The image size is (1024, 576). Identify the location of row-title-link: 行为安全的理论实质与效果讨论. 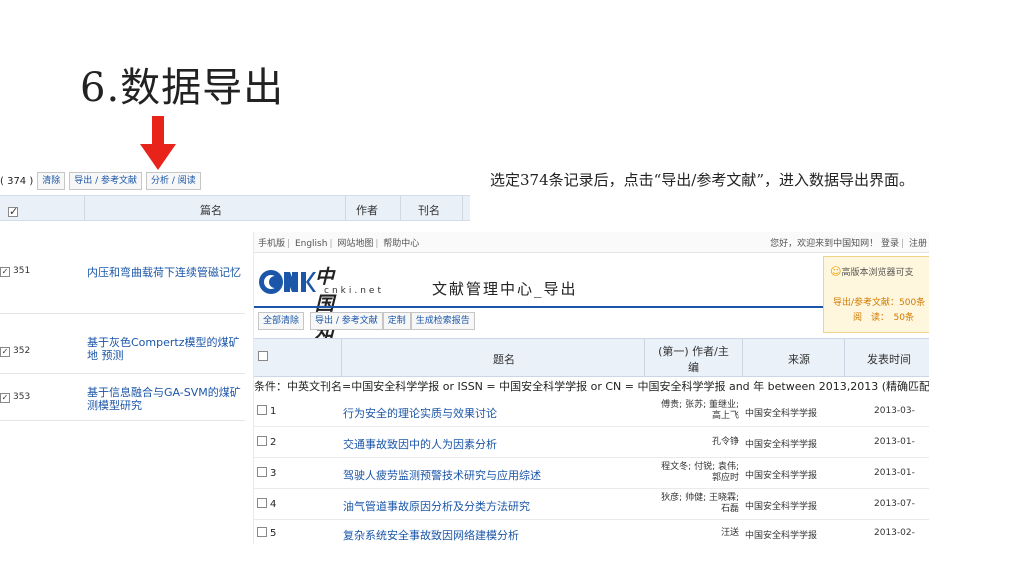
(420, 413).